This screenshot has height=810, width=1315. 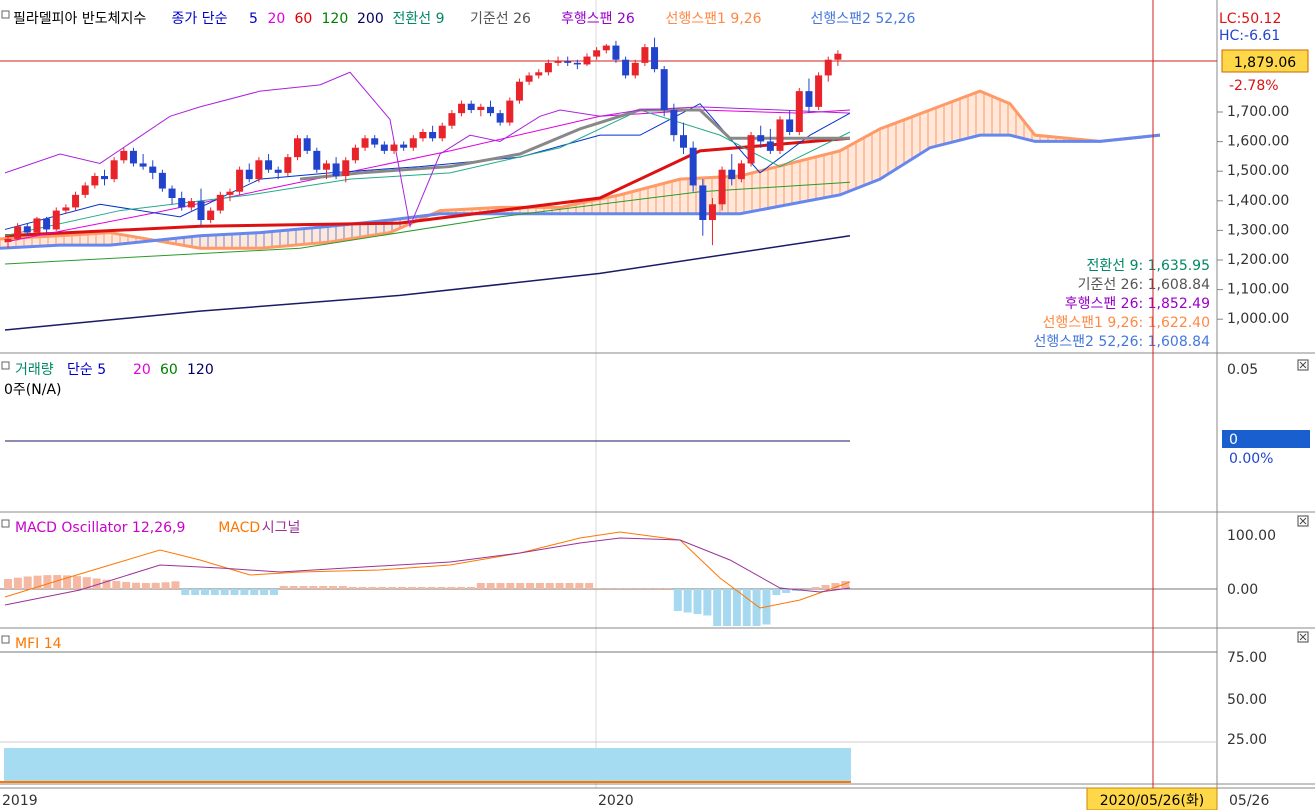 What do you see at coordinates (1258, 319) in the screenshot?
I see `price-y-tick: 1,000.00` at bounding box center [1258, 319].